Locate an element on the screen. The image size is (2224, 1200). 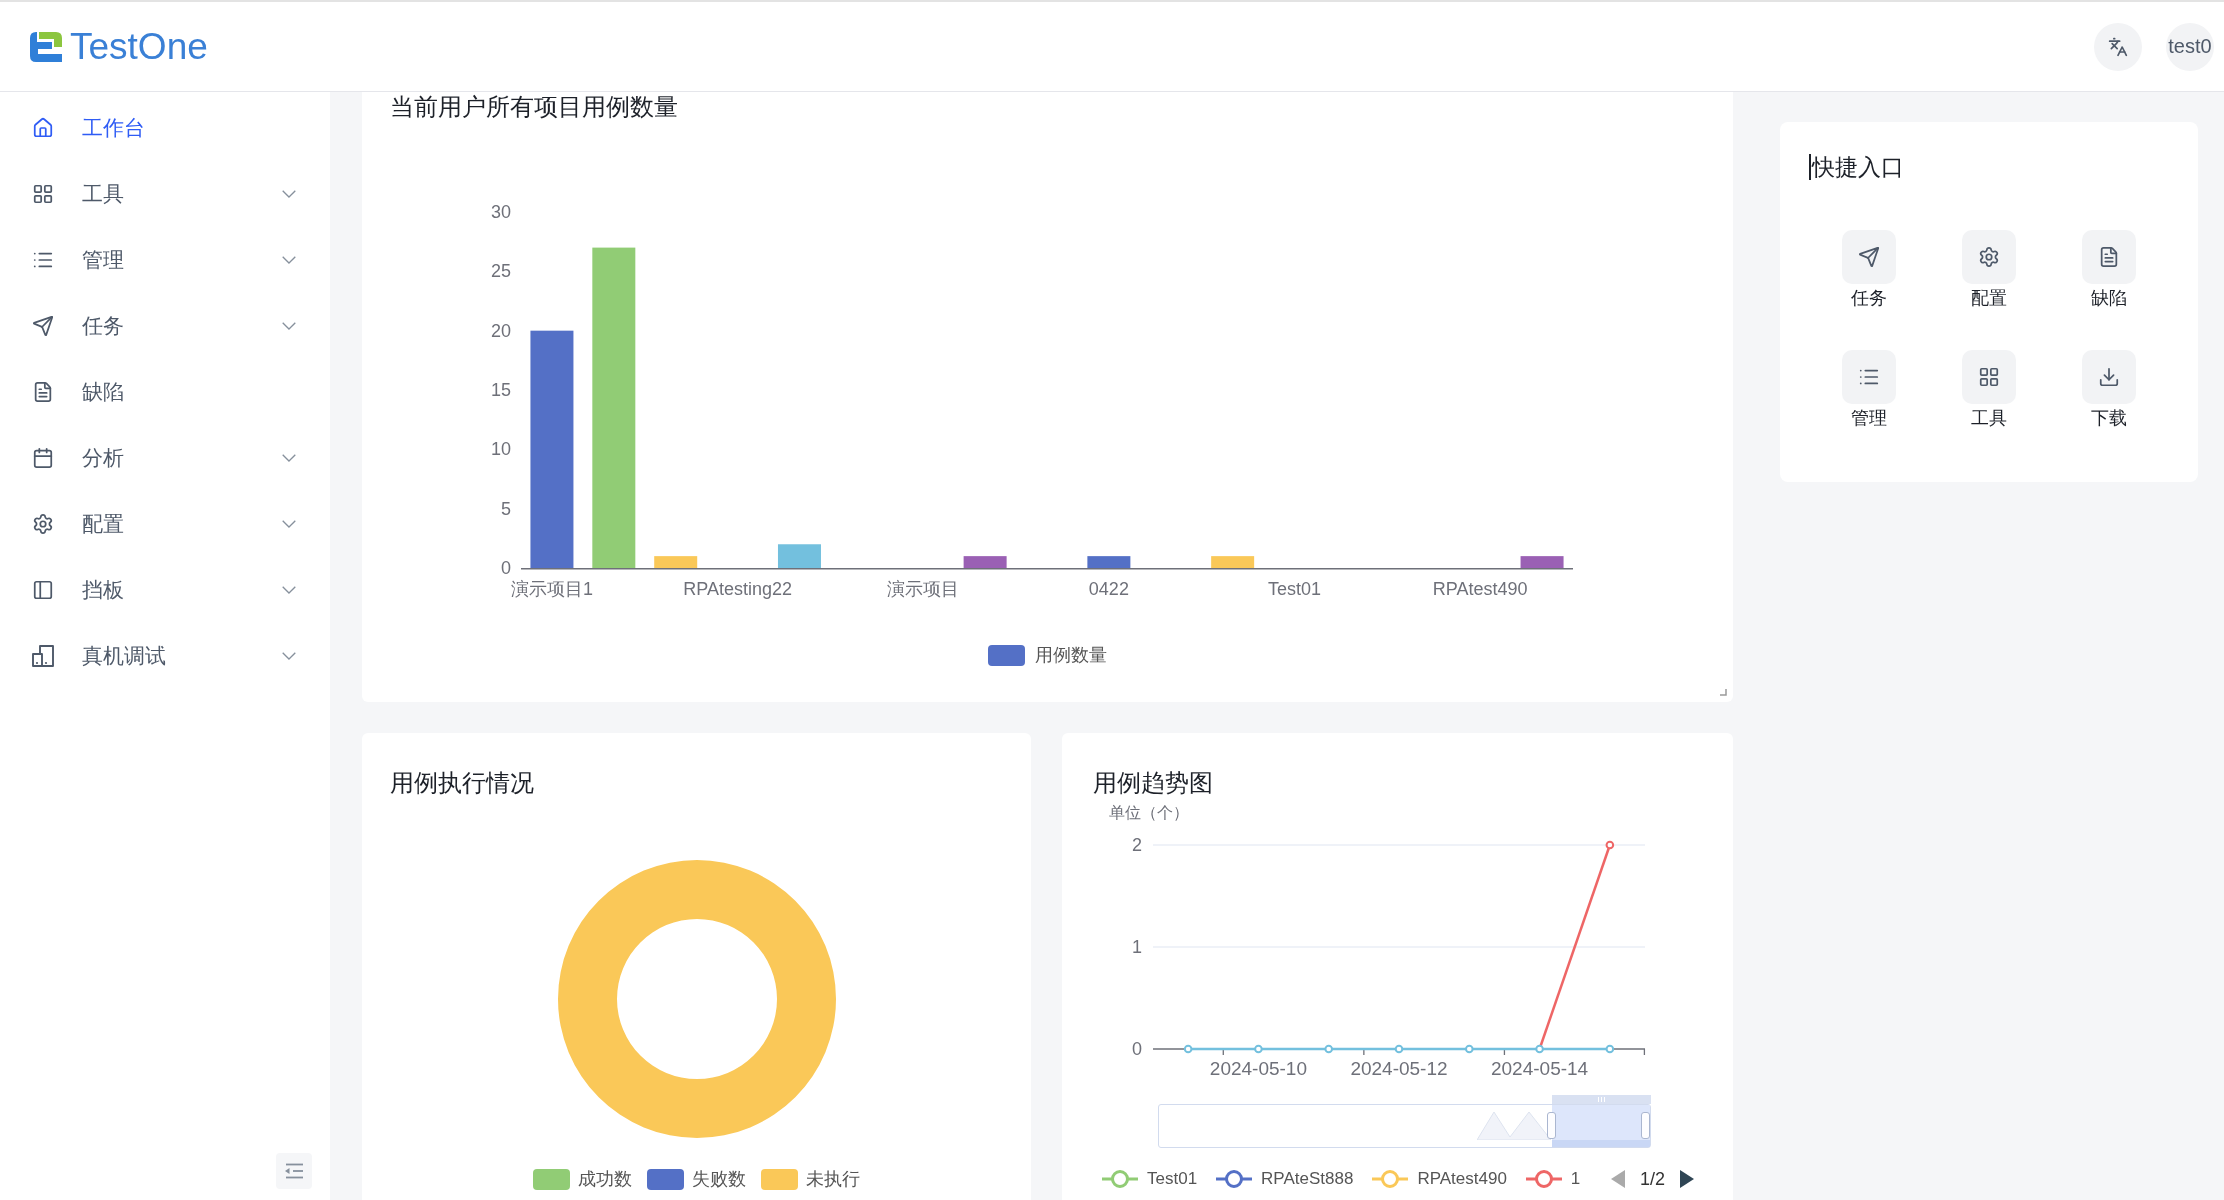
home-icon is located at coordinates (43, 128).